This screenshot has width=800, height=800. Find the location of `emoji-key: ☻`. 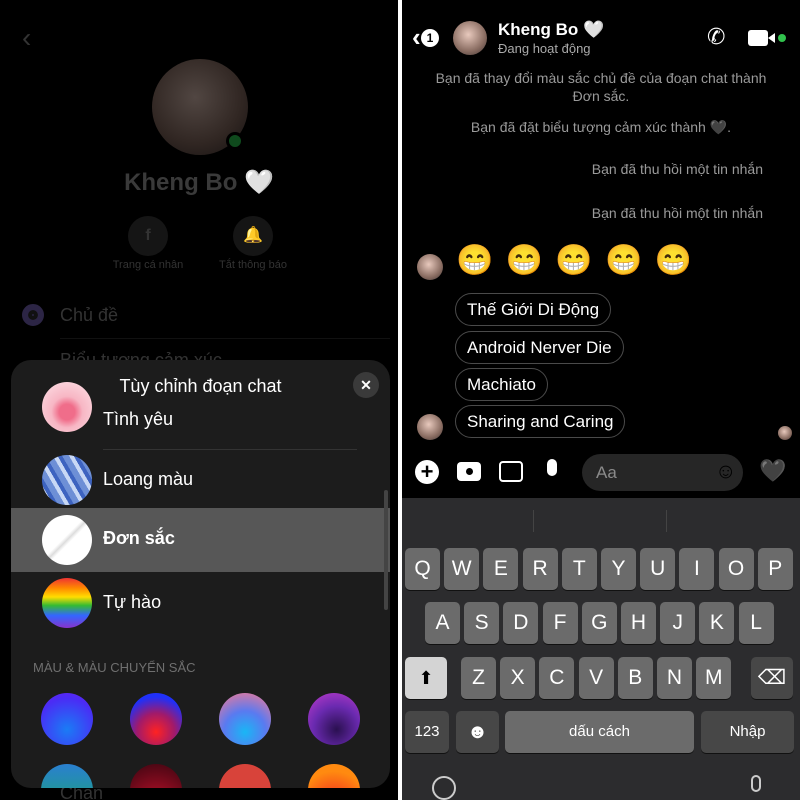

emoji-key: ☻ is located at coordinates (477, 732).